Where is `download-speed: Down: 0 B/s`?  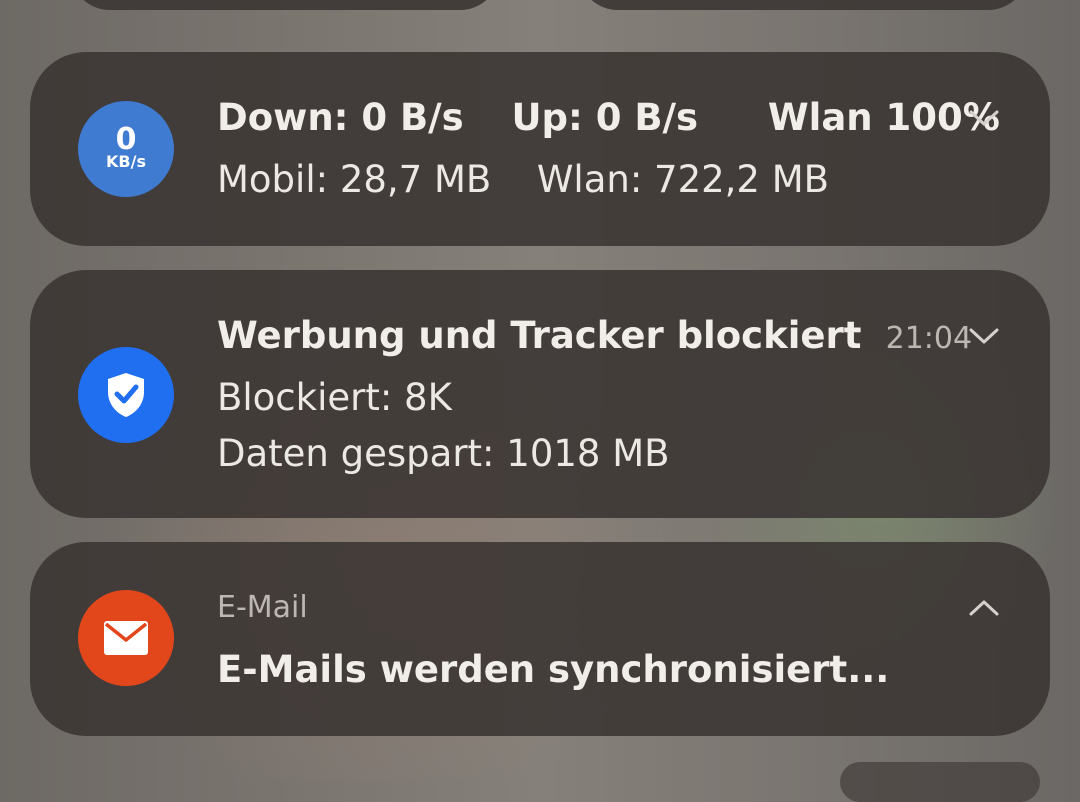
download-speed: Down: 0 B/s is located at coordinates (340, 117).